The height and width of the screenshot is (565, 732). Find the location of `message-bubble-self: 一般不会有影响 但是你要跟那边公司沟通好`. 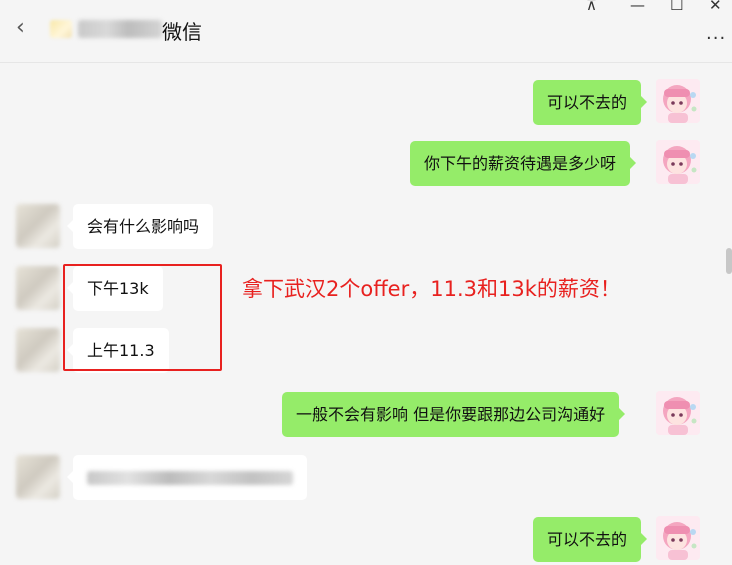

message-bubble-self: 一般不会有影响 但是你要跟那边公司沟通好 is located at coordinates (454, 414).